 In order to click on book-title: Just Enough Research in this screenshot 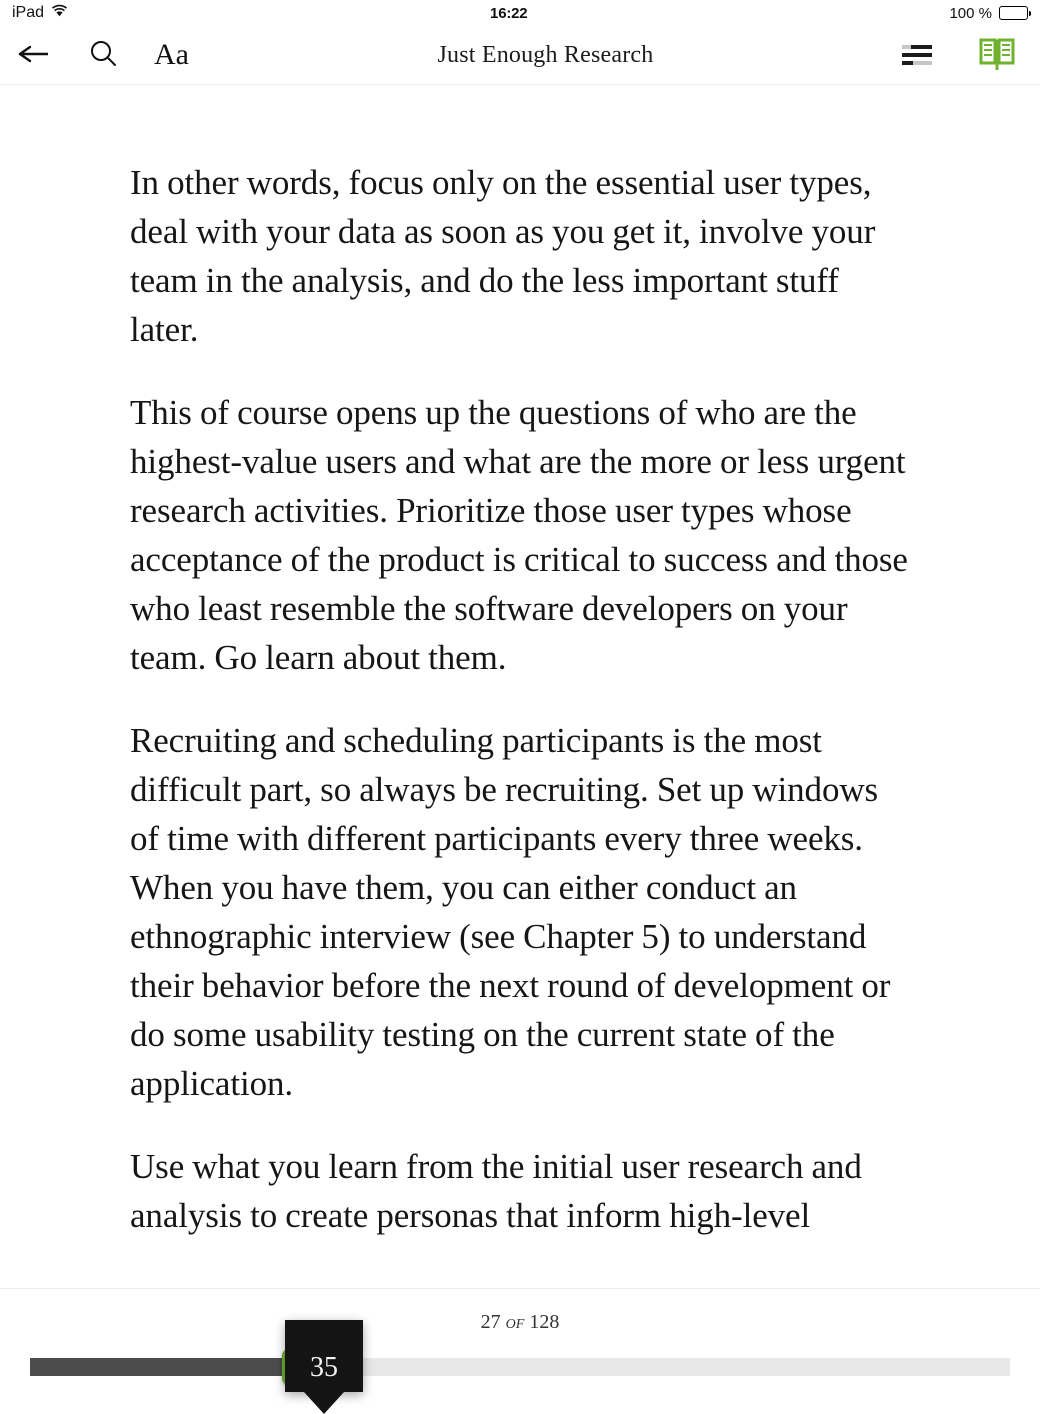, I will do `click(545, 54)`.